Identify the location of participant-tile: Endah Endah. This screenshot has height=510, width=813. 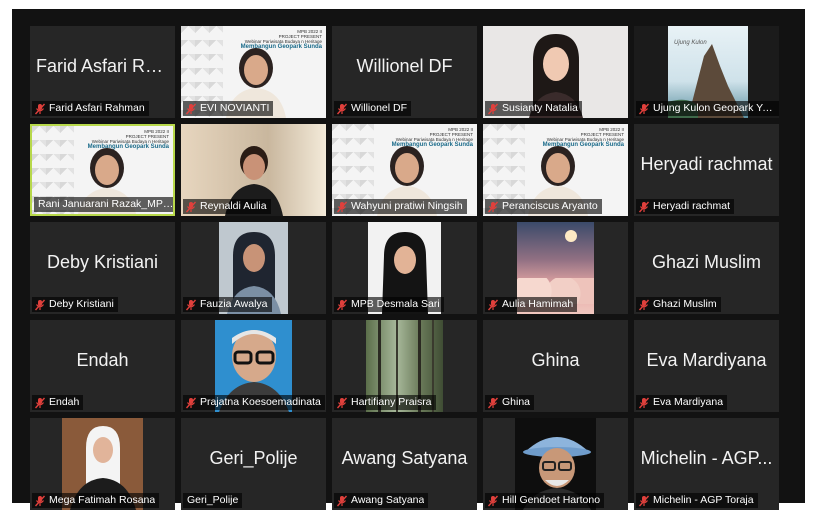
(102, 366).